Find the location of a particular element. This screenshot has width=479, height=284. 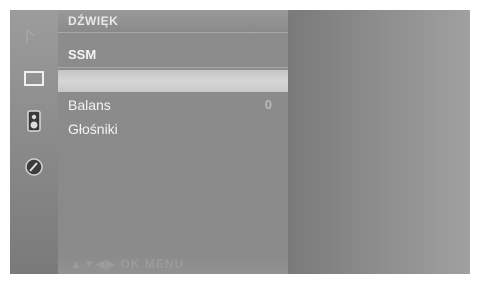

screen-icon is located at coordinates (34, 79).